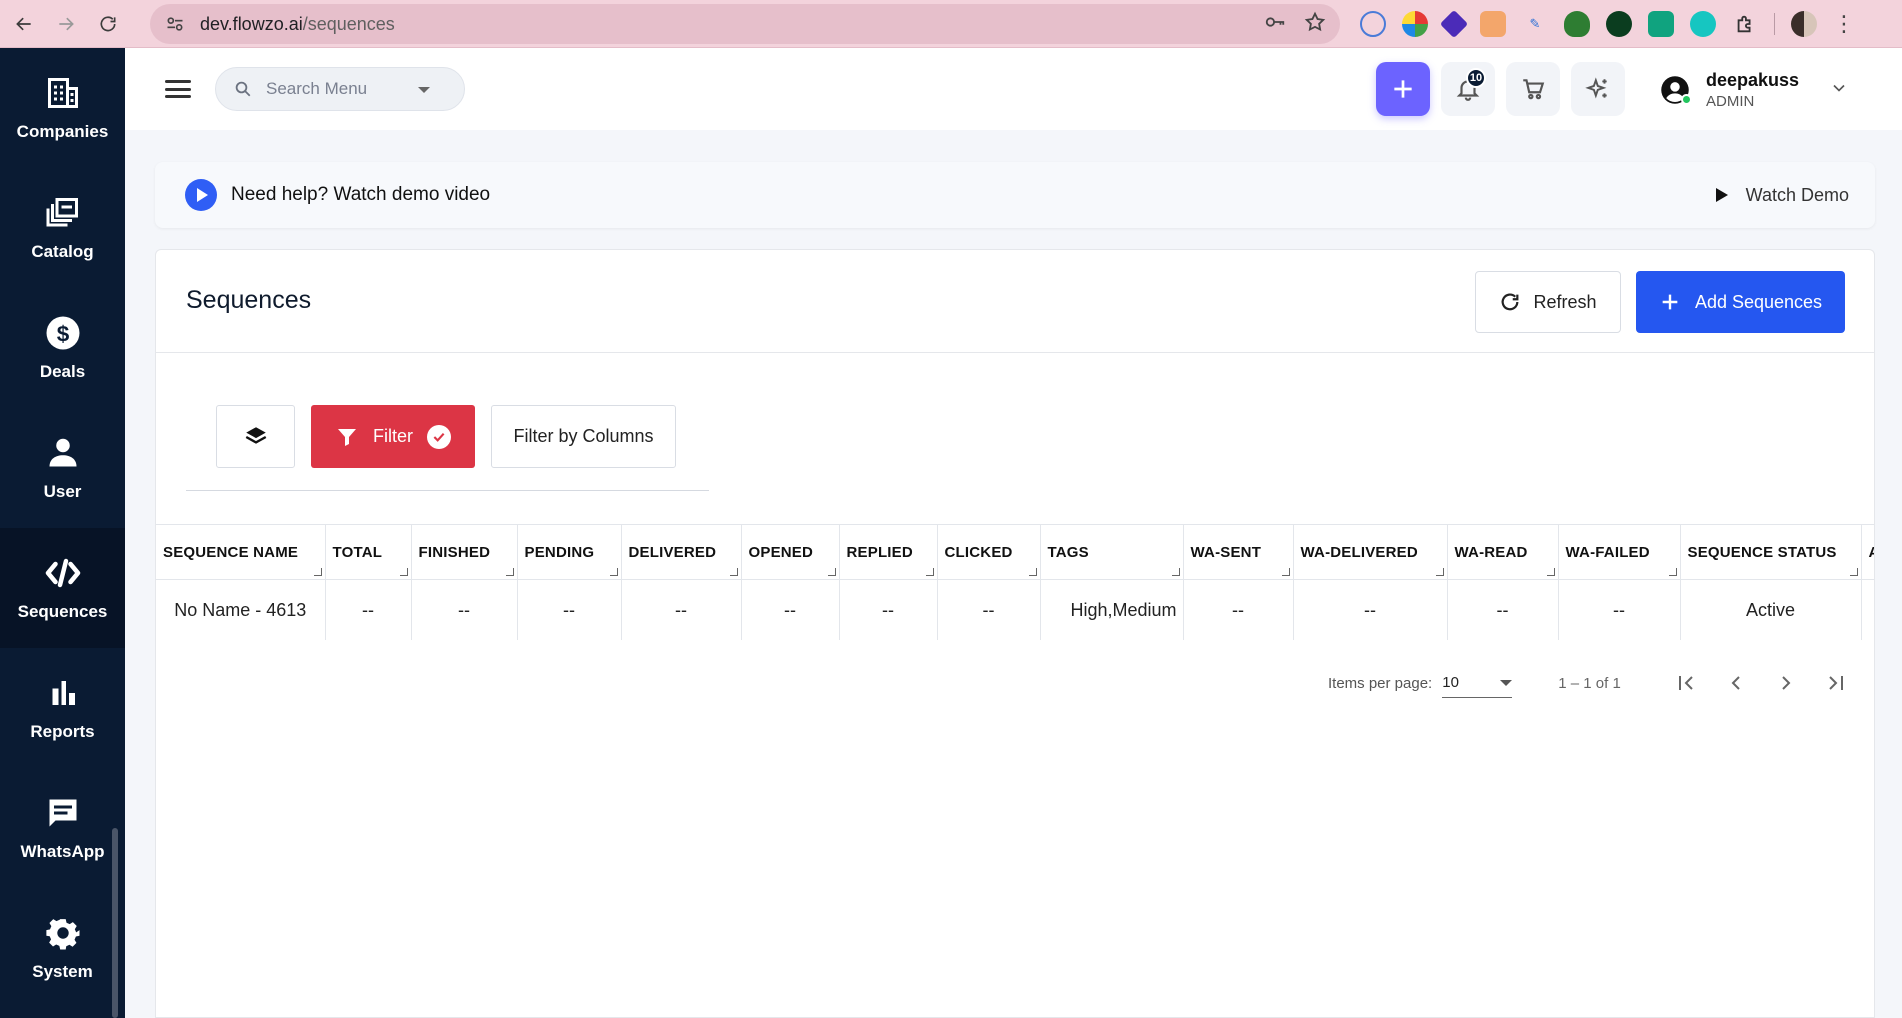 The width and height of the screenshot is (1902, 1018). I want to click on password-key-icon, so click(1275, 24).